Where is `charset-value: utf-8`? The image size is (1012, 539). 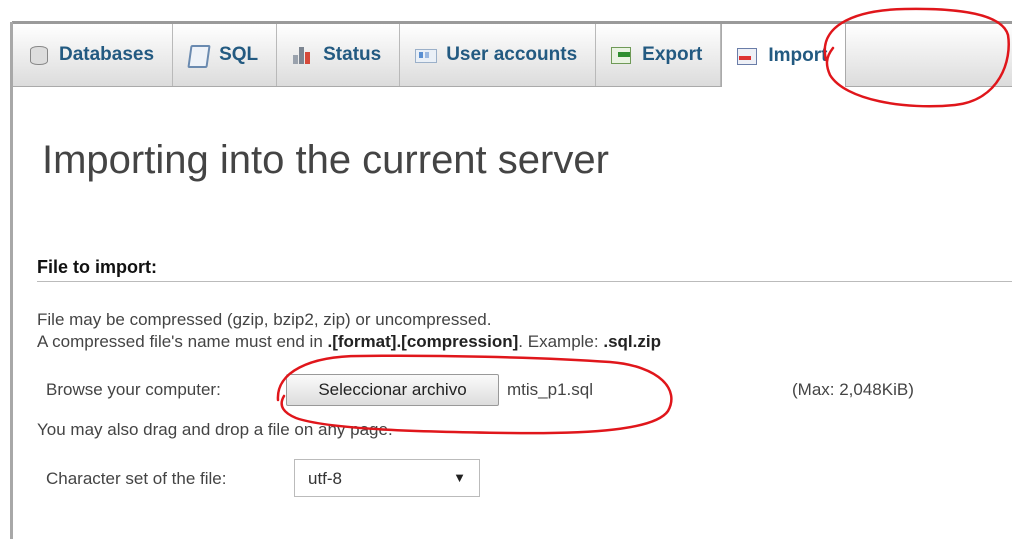
charset-value: utf-8 is located at coordinates (325, 478).